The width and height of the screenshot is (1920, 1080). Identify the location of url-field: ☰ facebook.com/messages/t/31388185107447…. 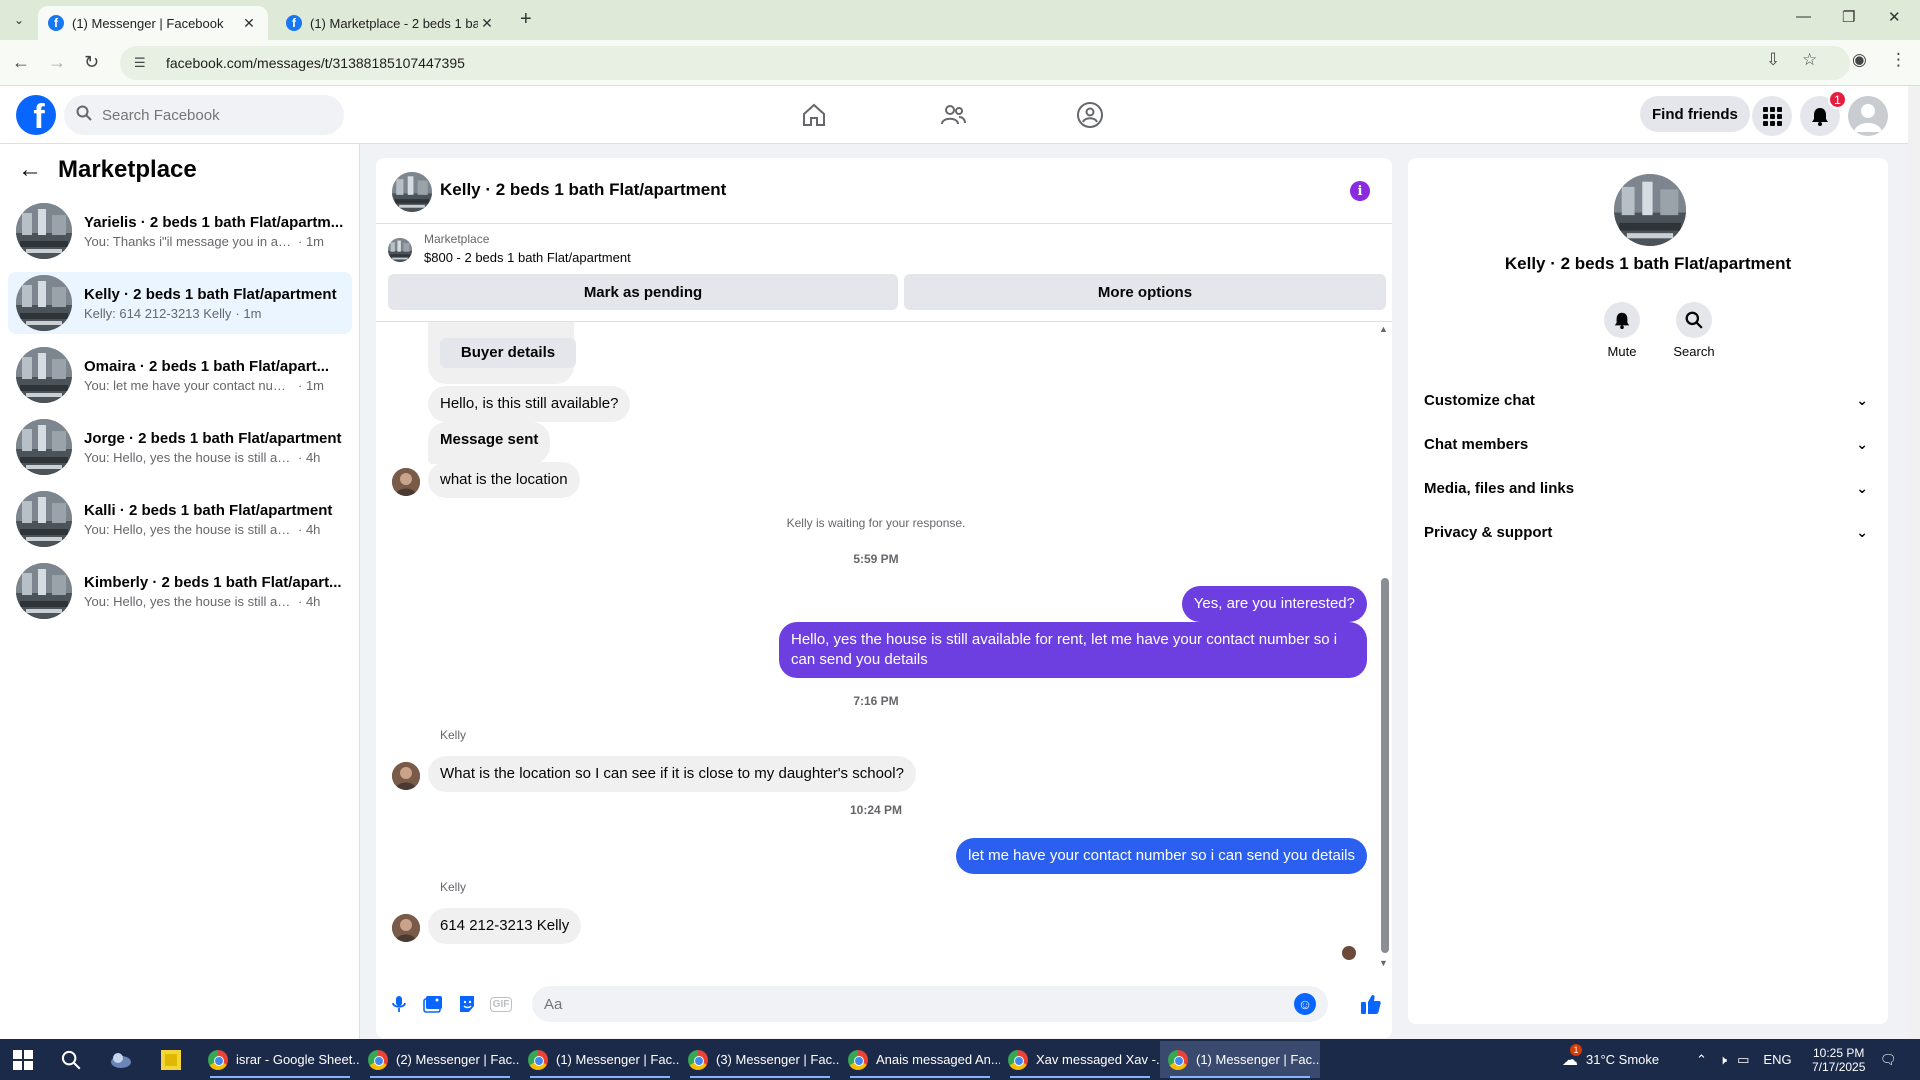
(985, 63).